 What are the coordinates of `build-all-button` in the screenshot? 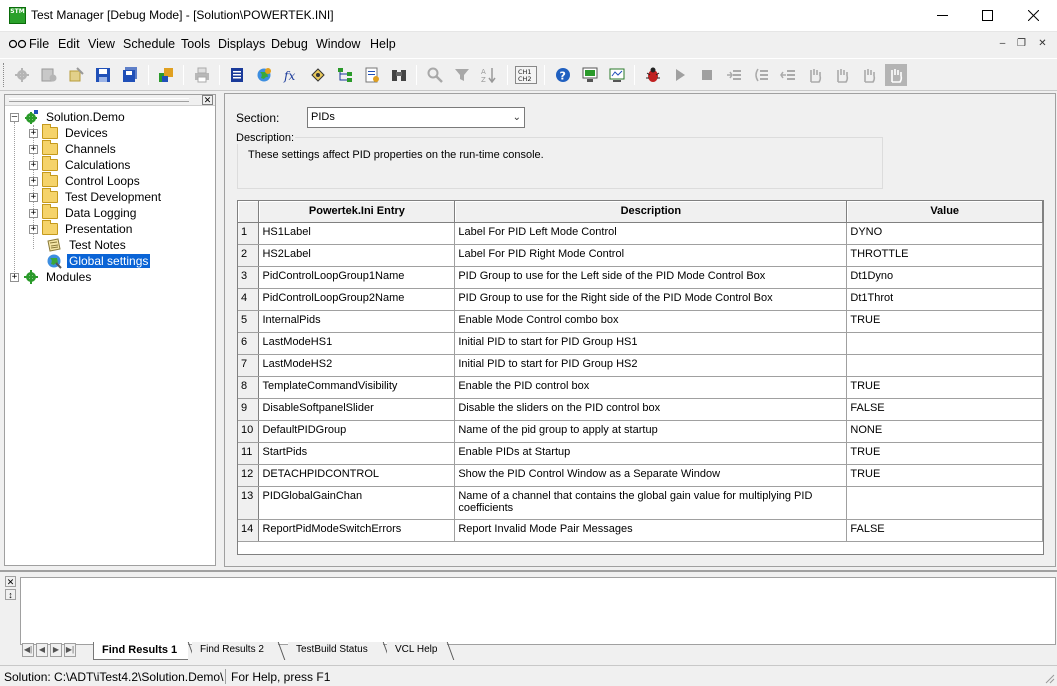 It's located at (49, 75).